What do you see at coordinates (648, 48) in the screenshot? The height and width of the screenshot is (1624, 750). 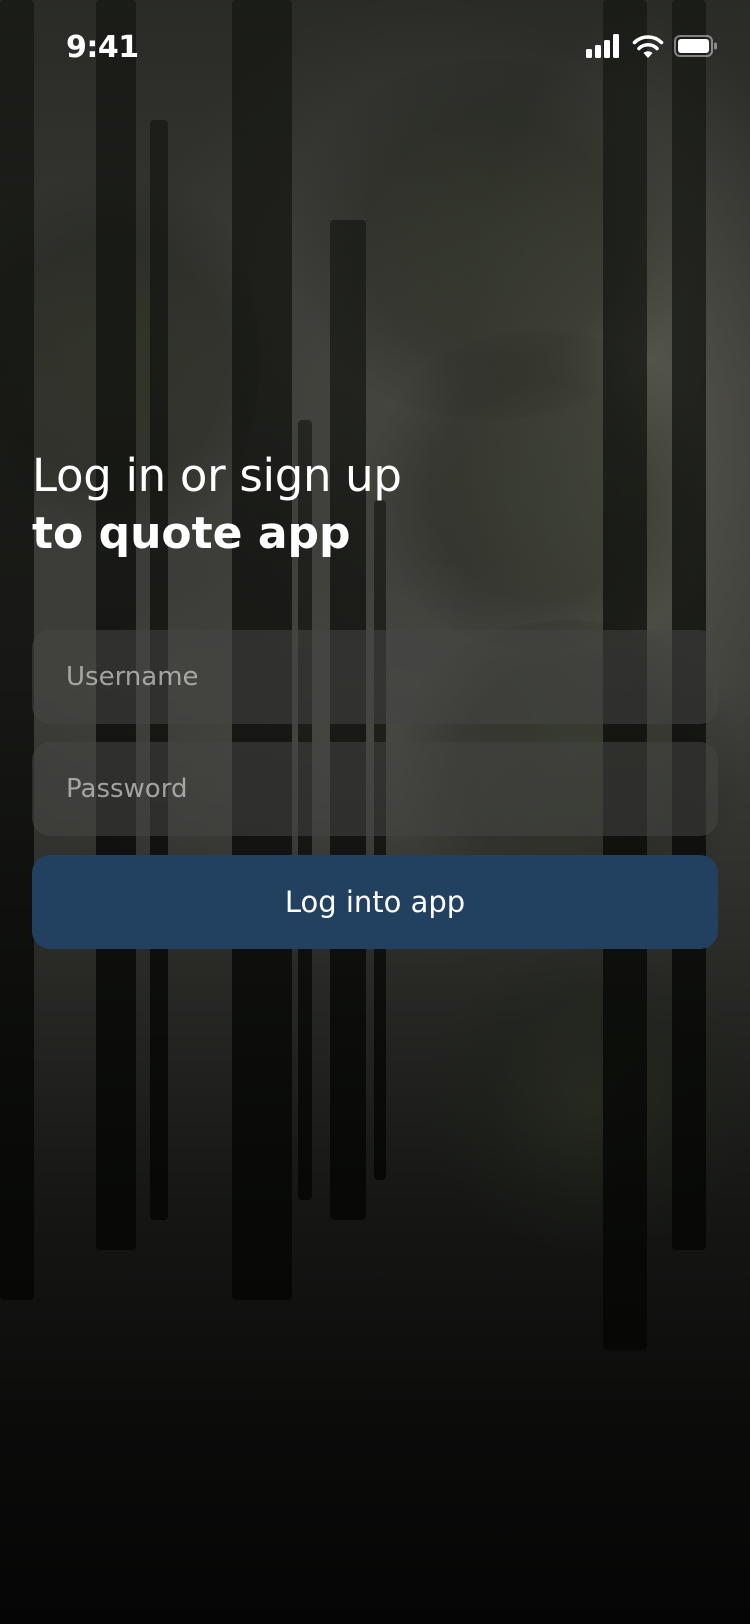 I see `wifi-icon` at bounding box center [648, 48].